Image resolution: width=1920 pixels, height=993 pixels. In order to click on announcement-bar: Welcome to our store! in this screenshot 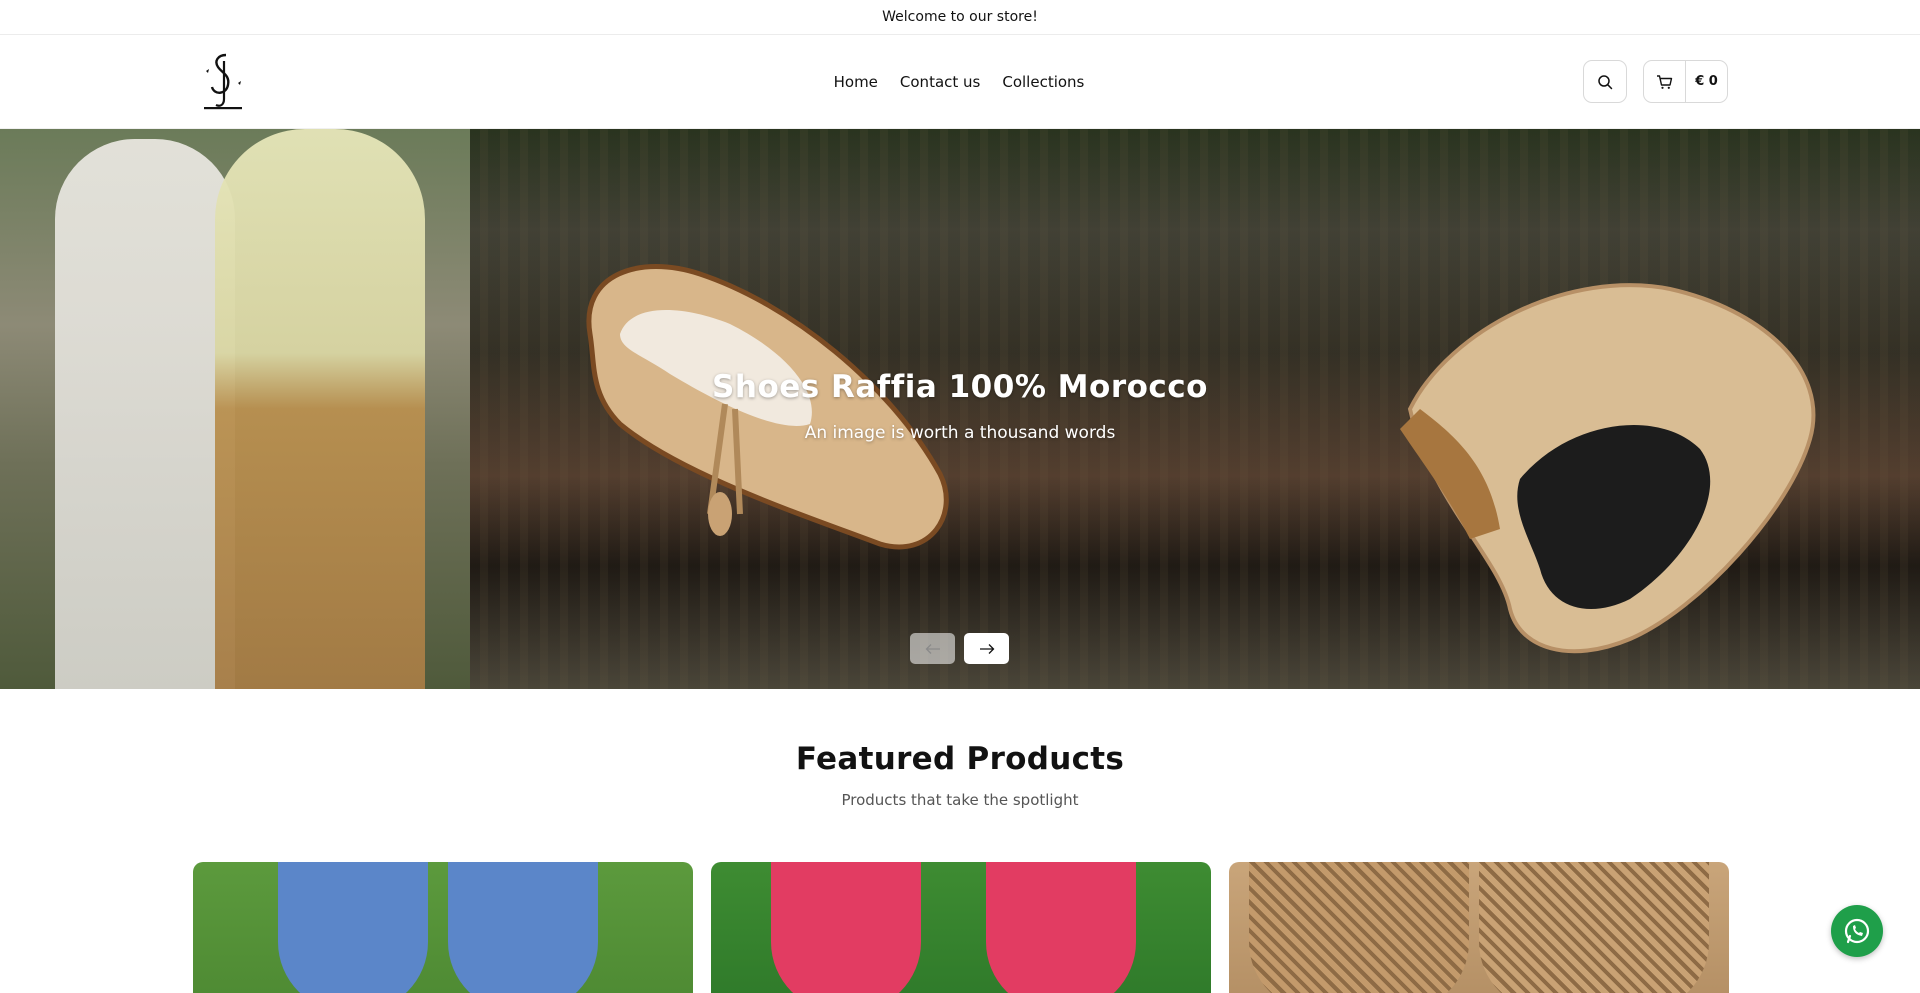, I will do `click(960, 17)`.